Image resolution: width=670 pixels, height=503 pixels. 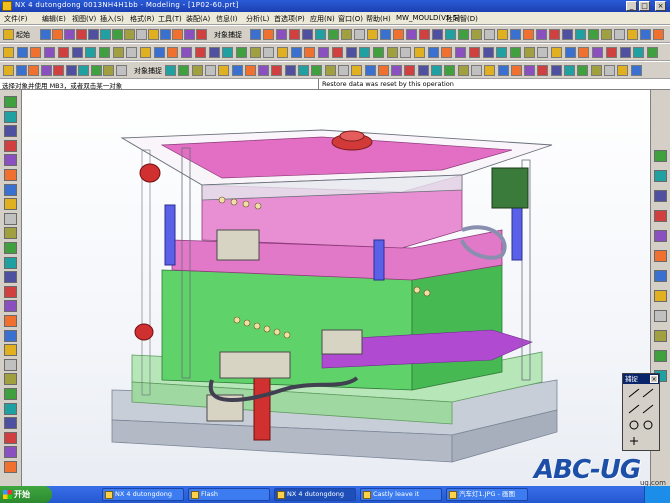 What do you see at coordinates (487, 494) in the screenshot?
I see `task-button: 汽车灯1.JPG - 画图` at bounding box center [487, 494].